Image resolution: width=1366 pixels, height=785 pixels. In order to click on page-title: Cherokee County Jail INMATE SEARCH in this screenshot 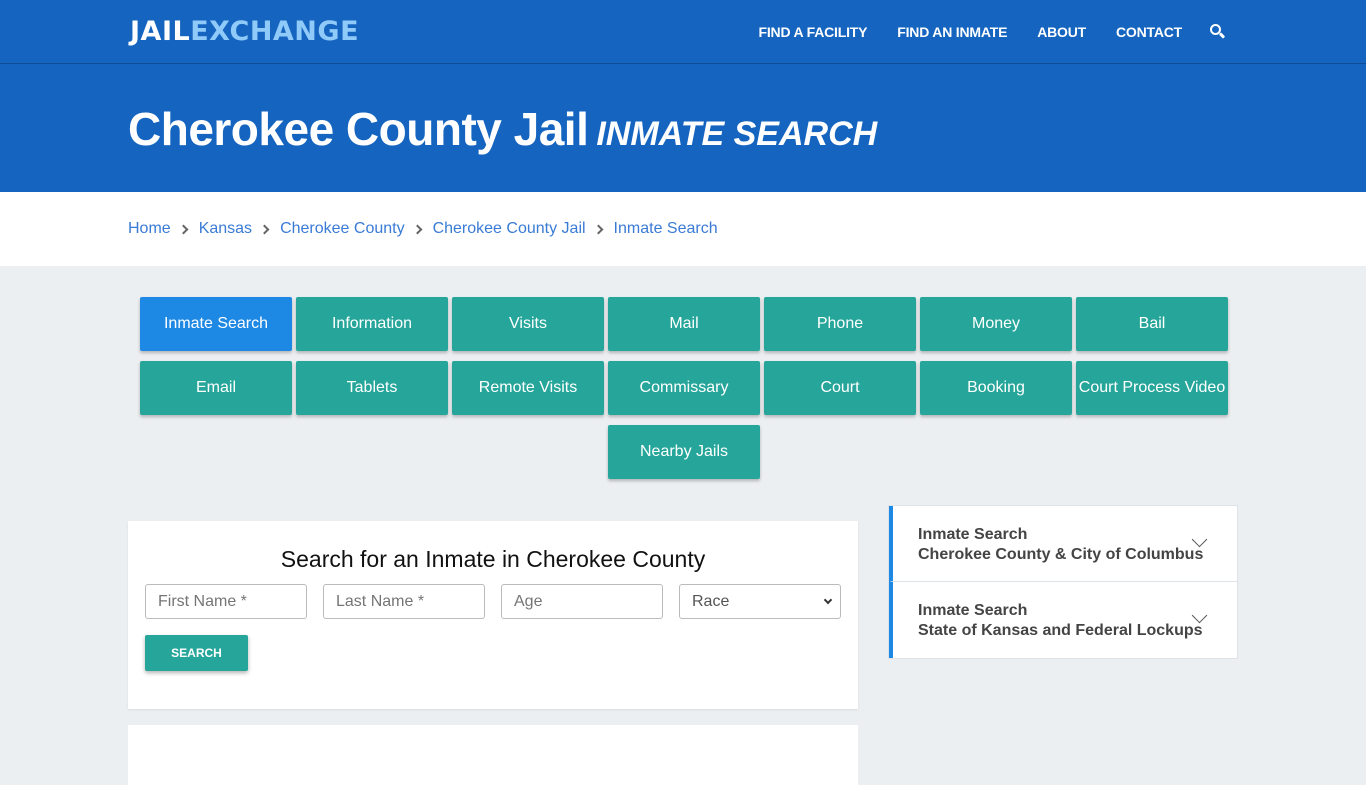, I will do `click(502, 129)`.